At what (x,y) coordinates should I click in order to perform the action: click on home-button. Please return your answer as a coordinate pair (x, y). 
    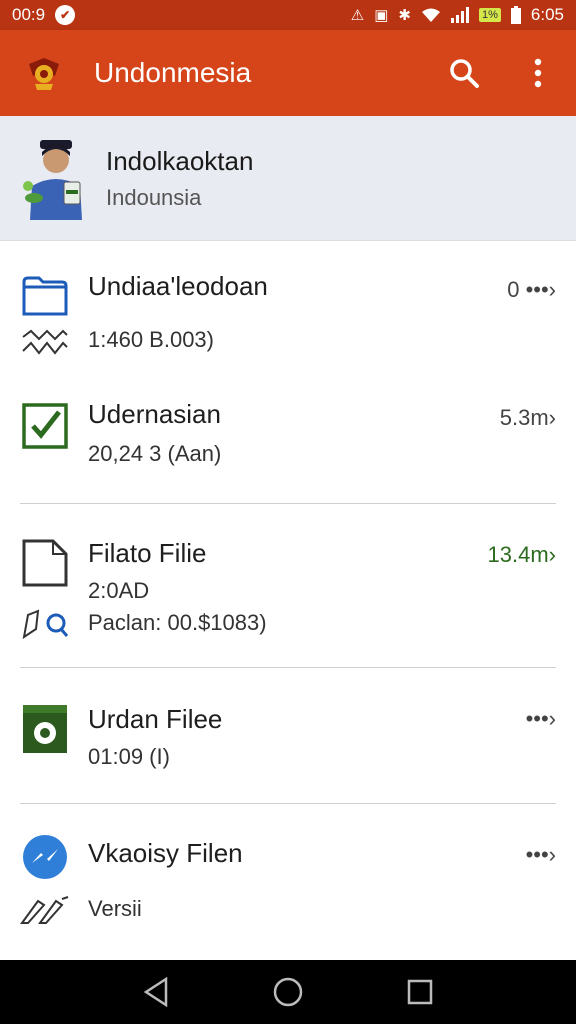
    Looking at the image, I should click on (288, 992).